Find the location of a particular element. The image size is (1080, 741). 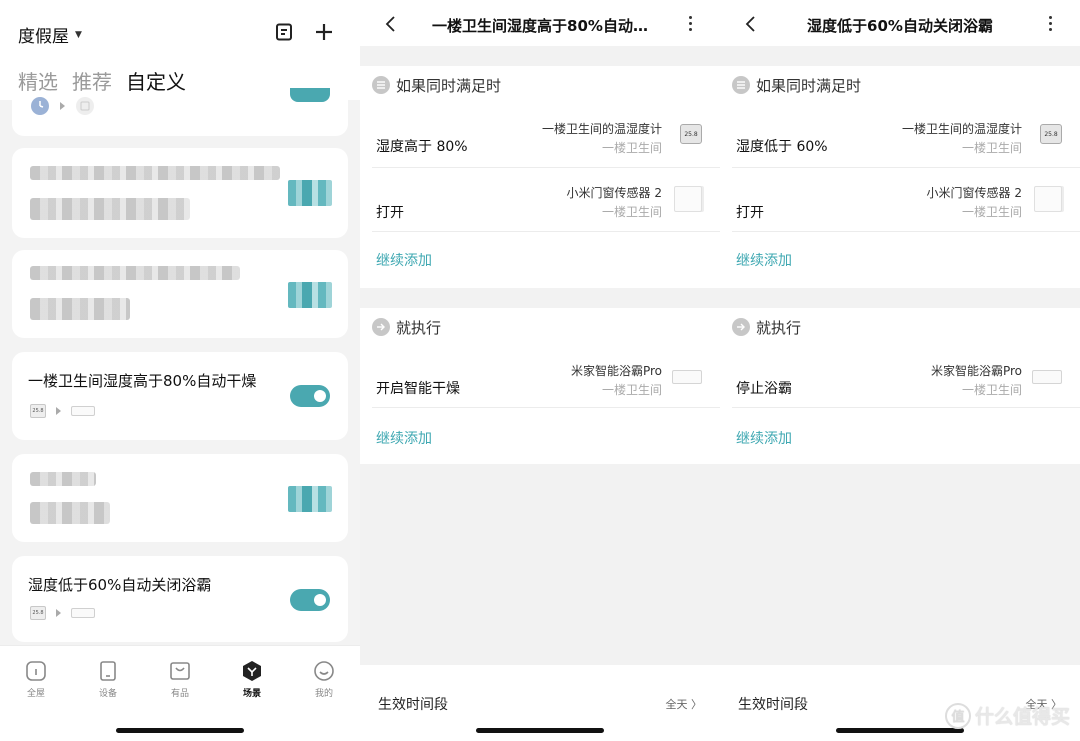

watermark: 值 什么值得买 is located at coordinates (1007, 715).